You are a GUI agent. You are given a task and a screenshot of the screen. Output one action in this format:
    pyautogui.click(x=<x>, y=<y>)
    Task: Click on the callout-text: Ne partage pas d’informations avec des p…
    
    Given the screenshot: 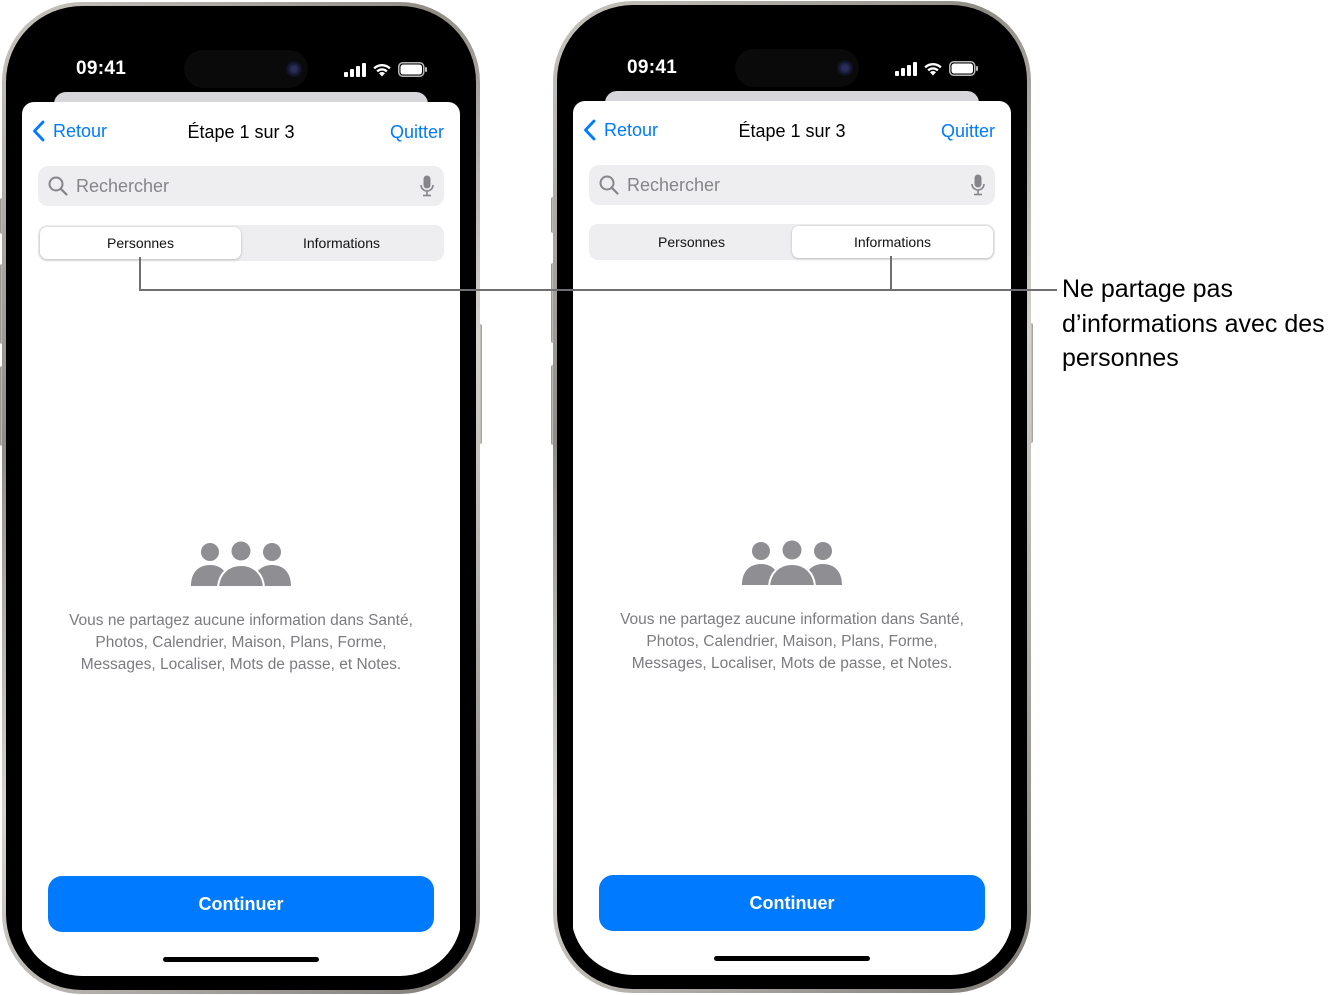 What is the action you would take?
    pyautogui.click(x=1193, y=323)
    